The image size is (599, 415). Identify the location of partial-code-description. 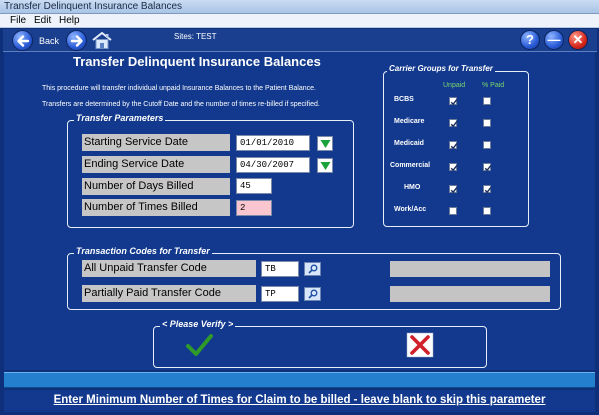
(470, 294).